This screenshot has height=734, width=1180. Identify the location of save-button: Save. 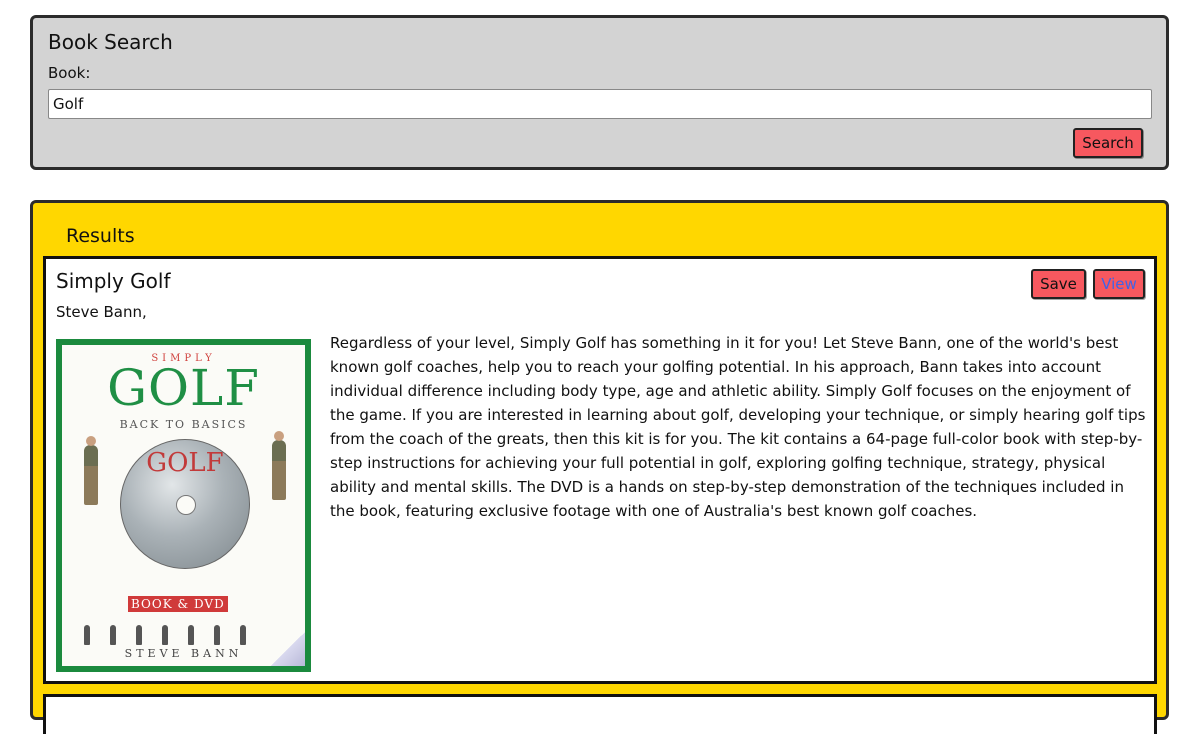
(1058, 284).